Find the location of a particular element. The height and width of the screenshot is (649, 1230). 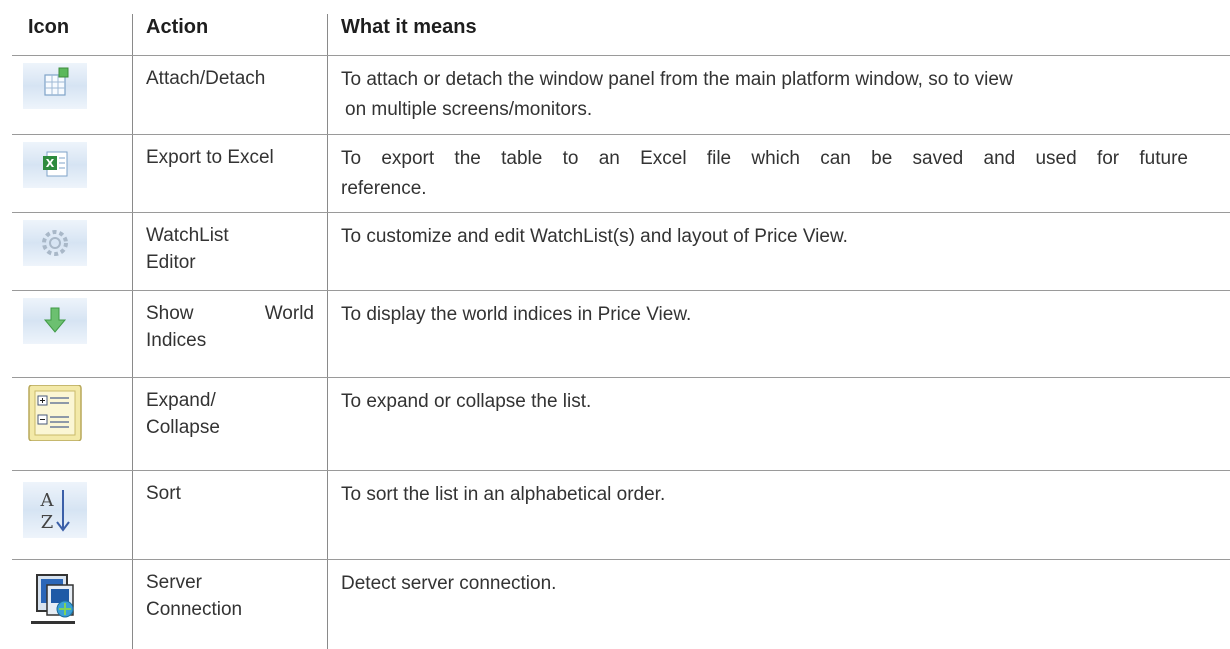

header-meaning: What it means is located at coordinates (409, 27).